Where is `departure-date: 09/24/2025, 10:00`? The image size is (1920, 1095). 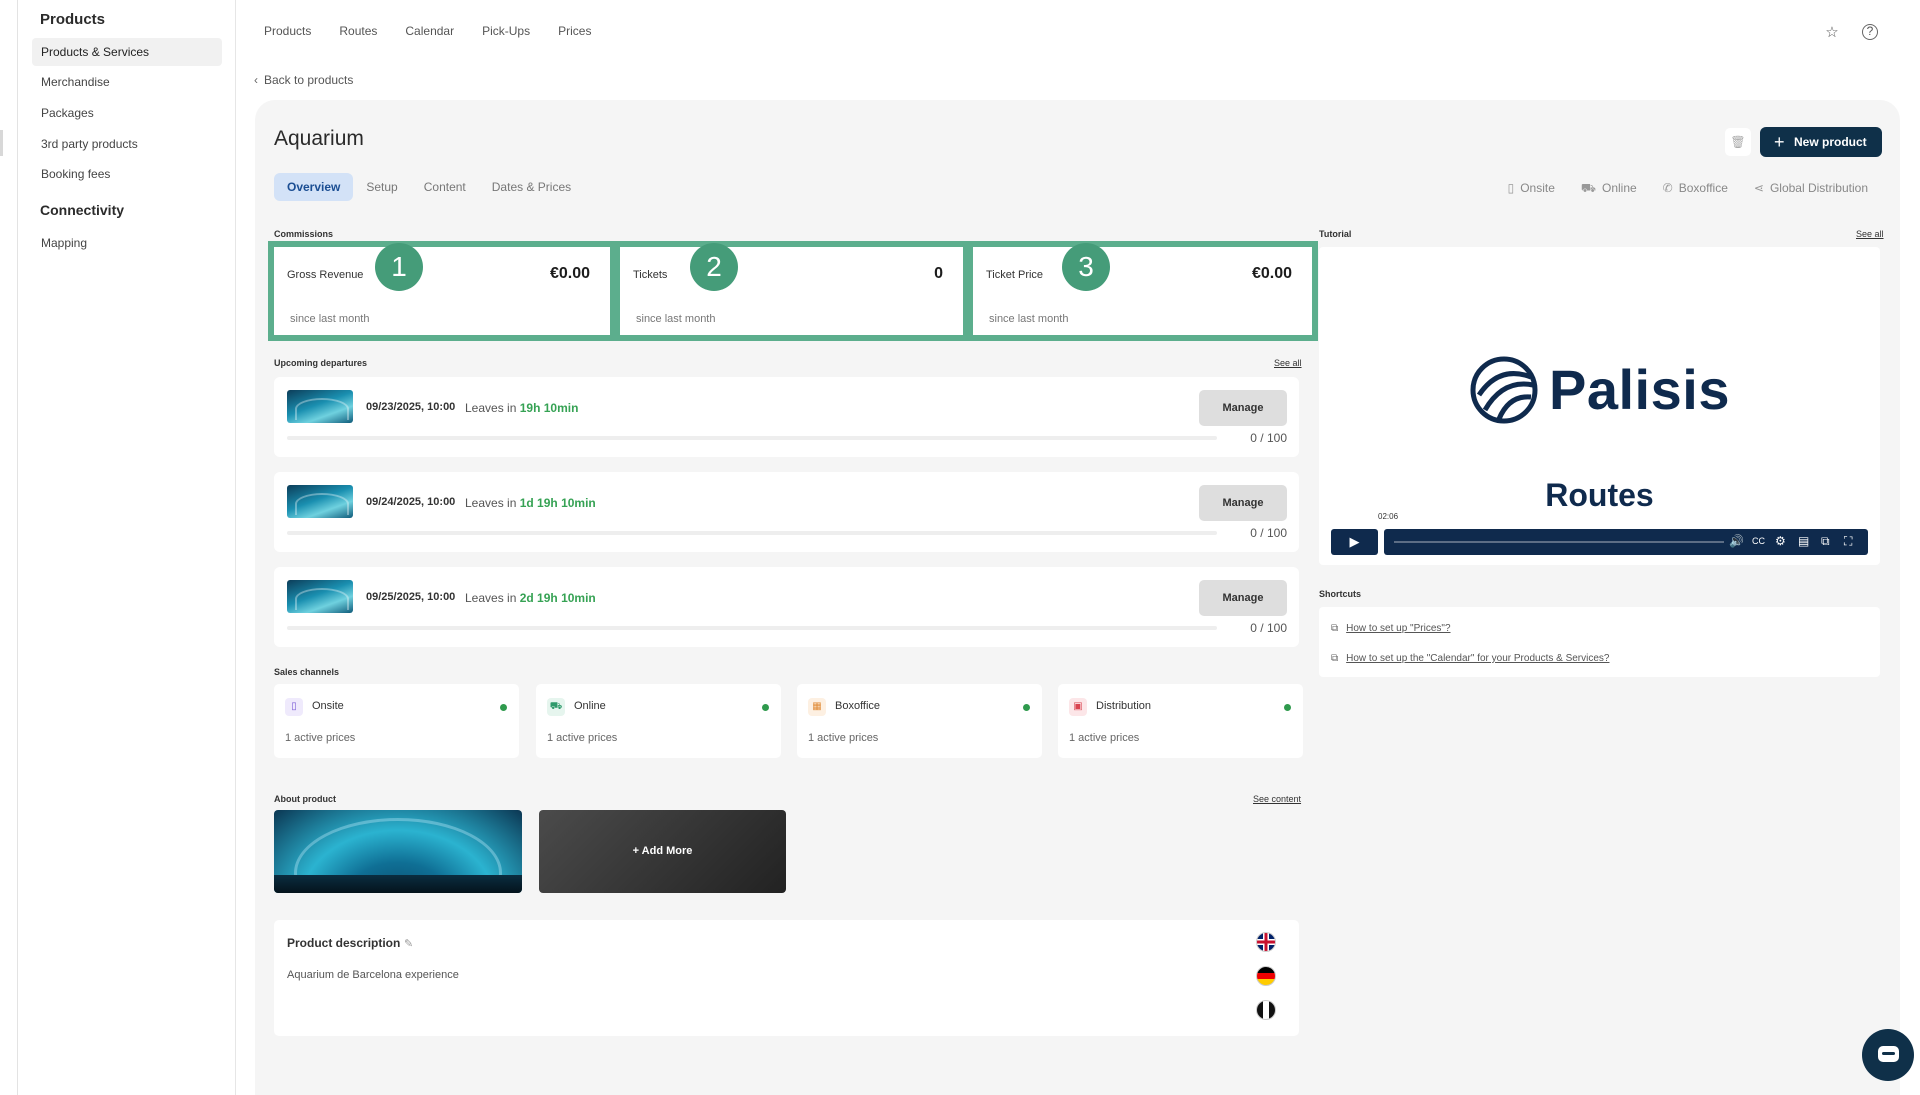
departure-date: 09/24/2025, 10:00 is located at coordinates (411, 502).